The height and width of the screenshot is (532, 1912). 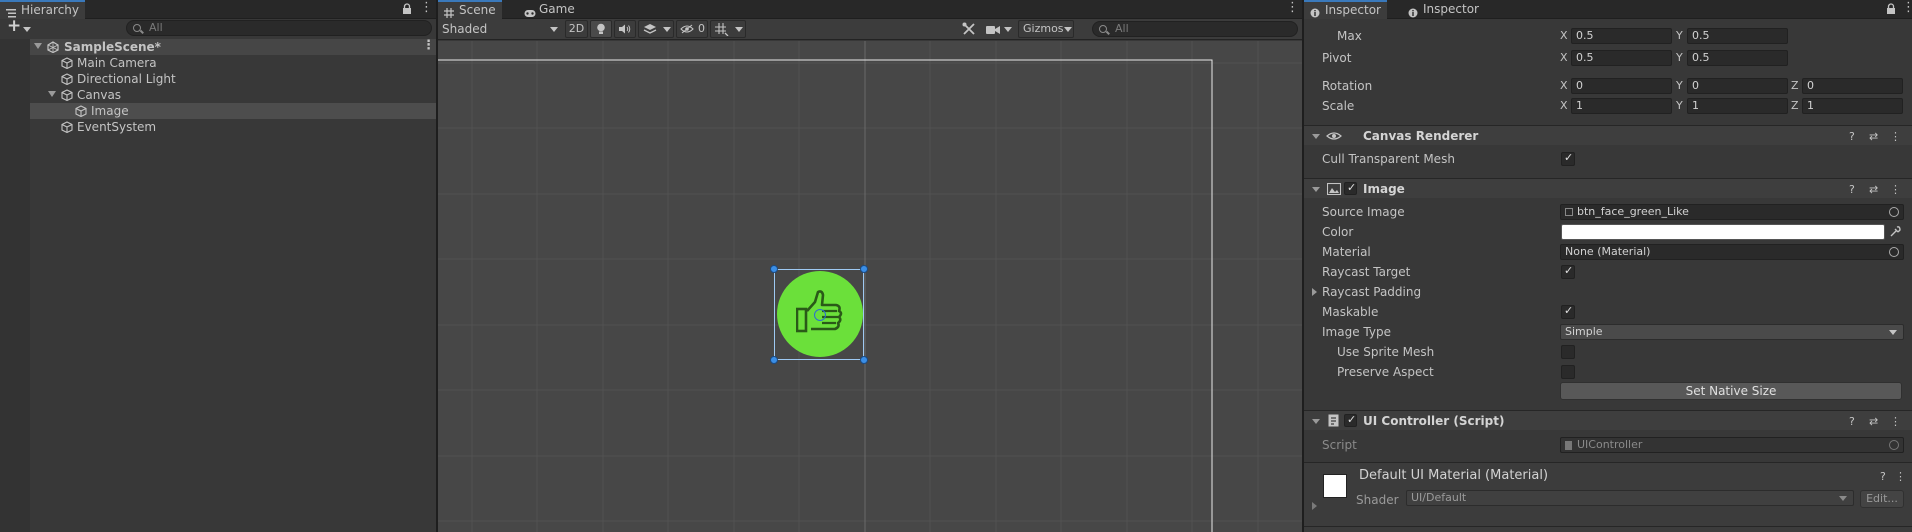 What do you see at coordinates (1907, 7) in the screenshot?
I see `inspector-menu-icon` at bounding box center [1907, 7].